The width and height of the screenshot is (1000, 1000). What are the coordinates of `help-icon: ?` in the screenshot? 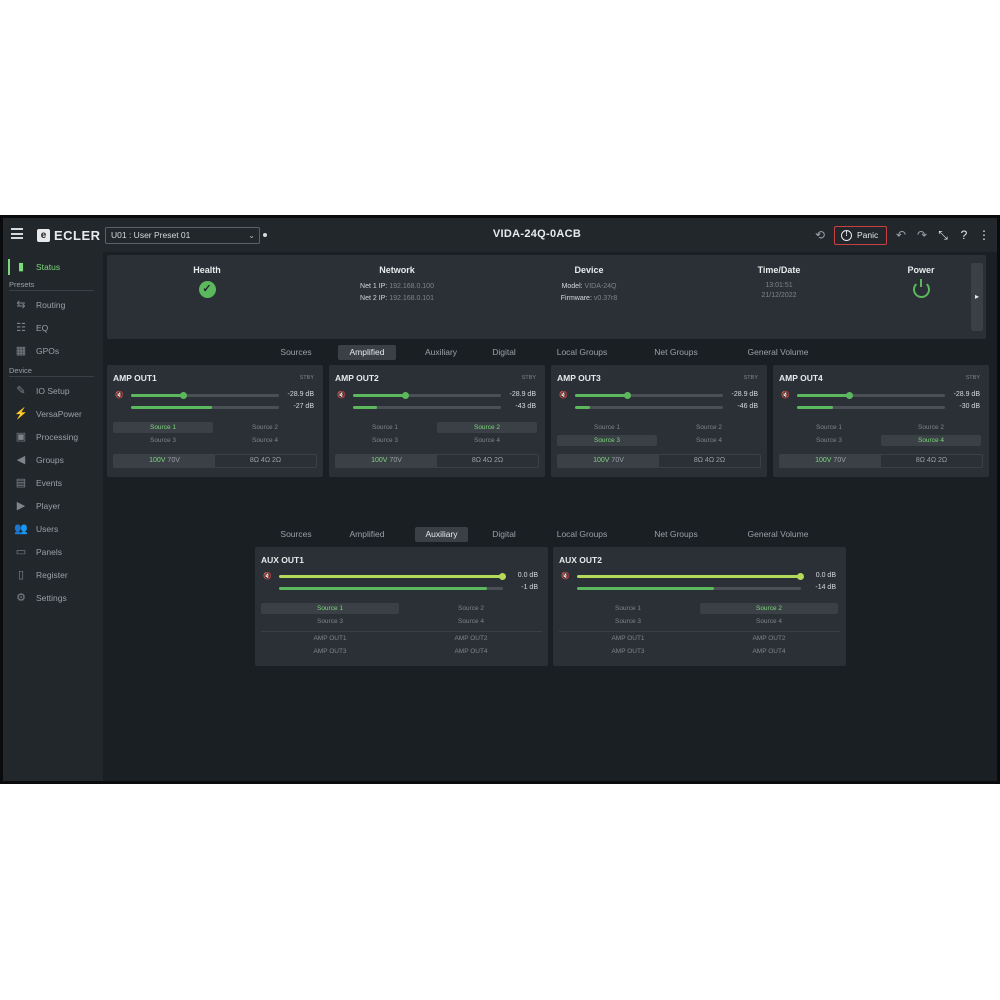 It's located at (964, 235).